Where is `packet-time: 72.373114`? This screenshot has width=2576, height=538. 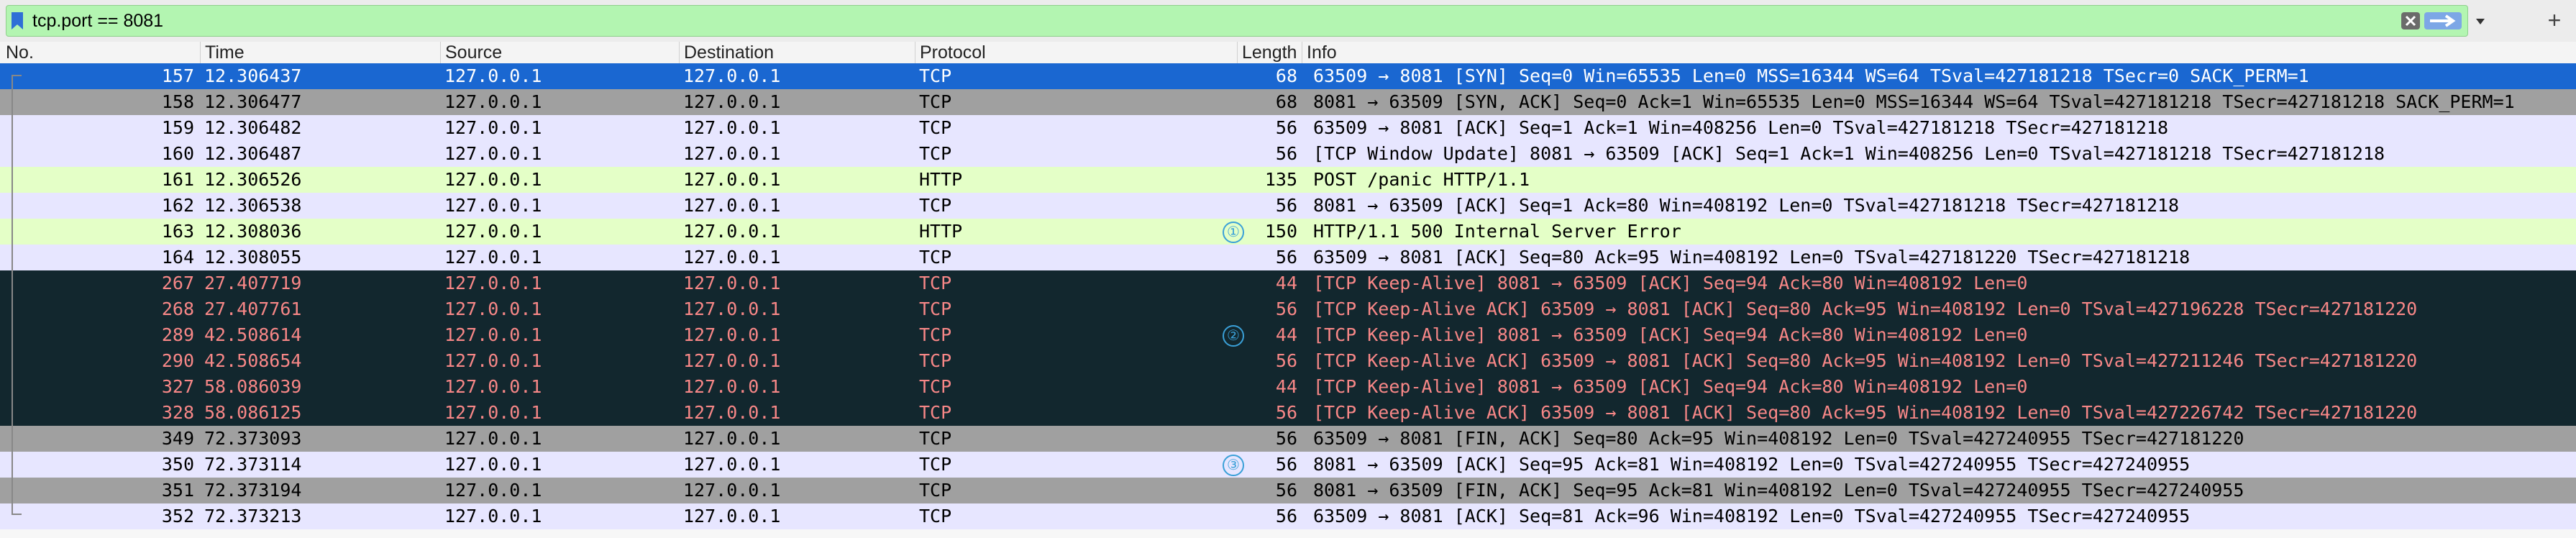 packet-time: 72.373114 is located at coordinates (253, 464).